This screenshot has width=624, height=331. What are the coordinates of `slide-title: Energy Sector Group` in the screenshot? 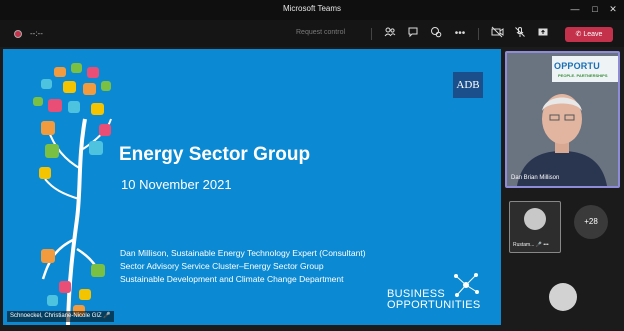 It's located at (215, 154).